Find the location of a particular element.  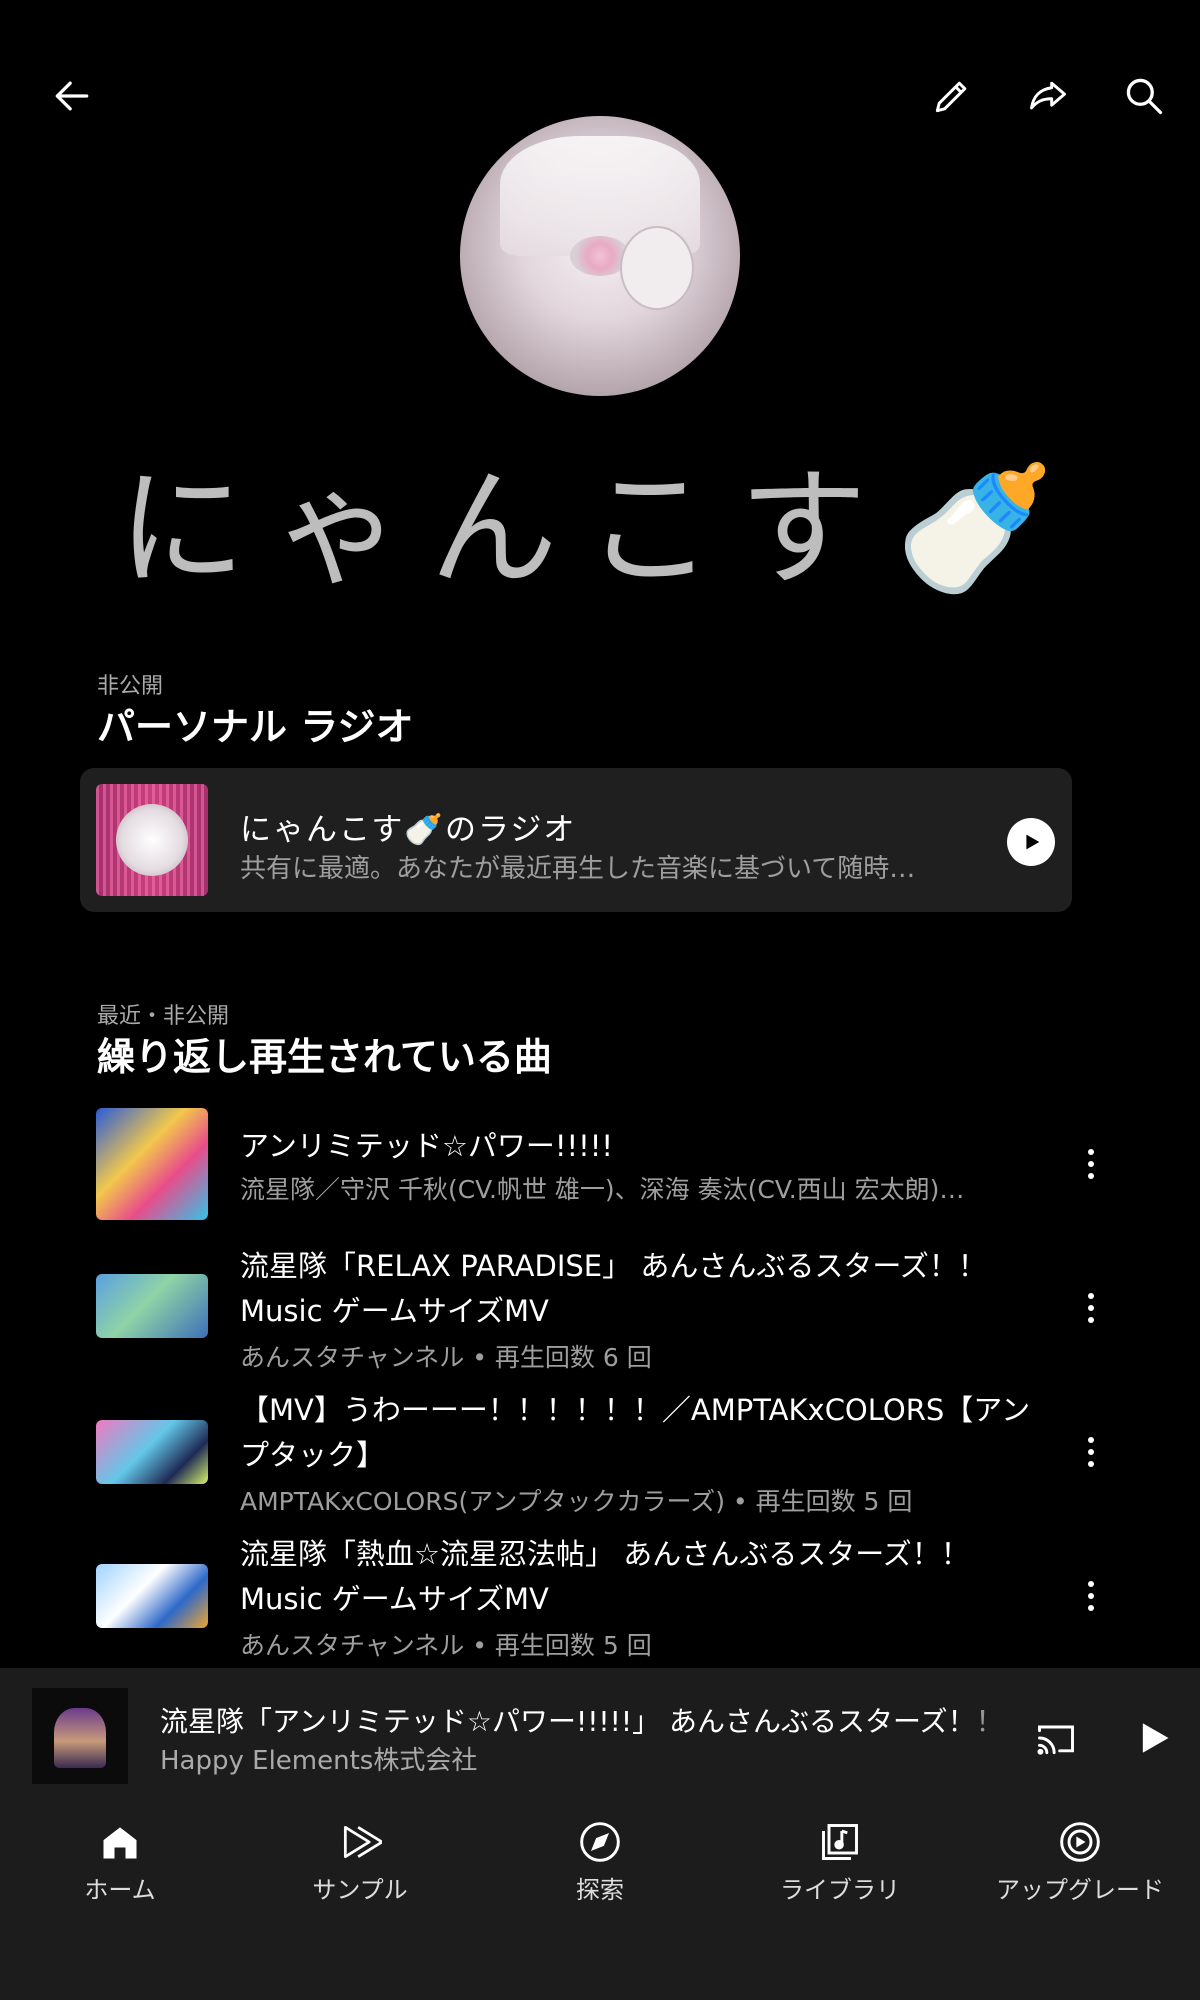

samples-icon is located at coordinates (363, 1842).